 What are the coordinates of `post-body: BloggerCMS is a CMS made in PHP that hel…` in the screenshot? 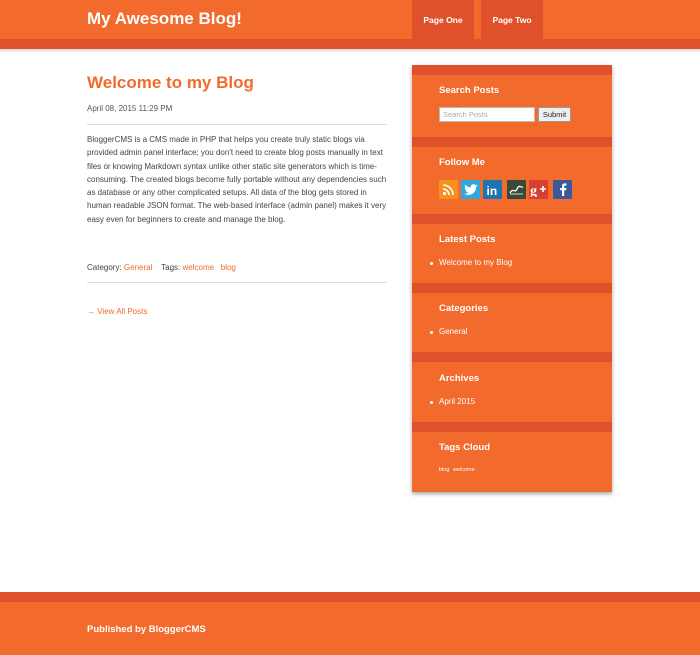 It's located at (237, 179).